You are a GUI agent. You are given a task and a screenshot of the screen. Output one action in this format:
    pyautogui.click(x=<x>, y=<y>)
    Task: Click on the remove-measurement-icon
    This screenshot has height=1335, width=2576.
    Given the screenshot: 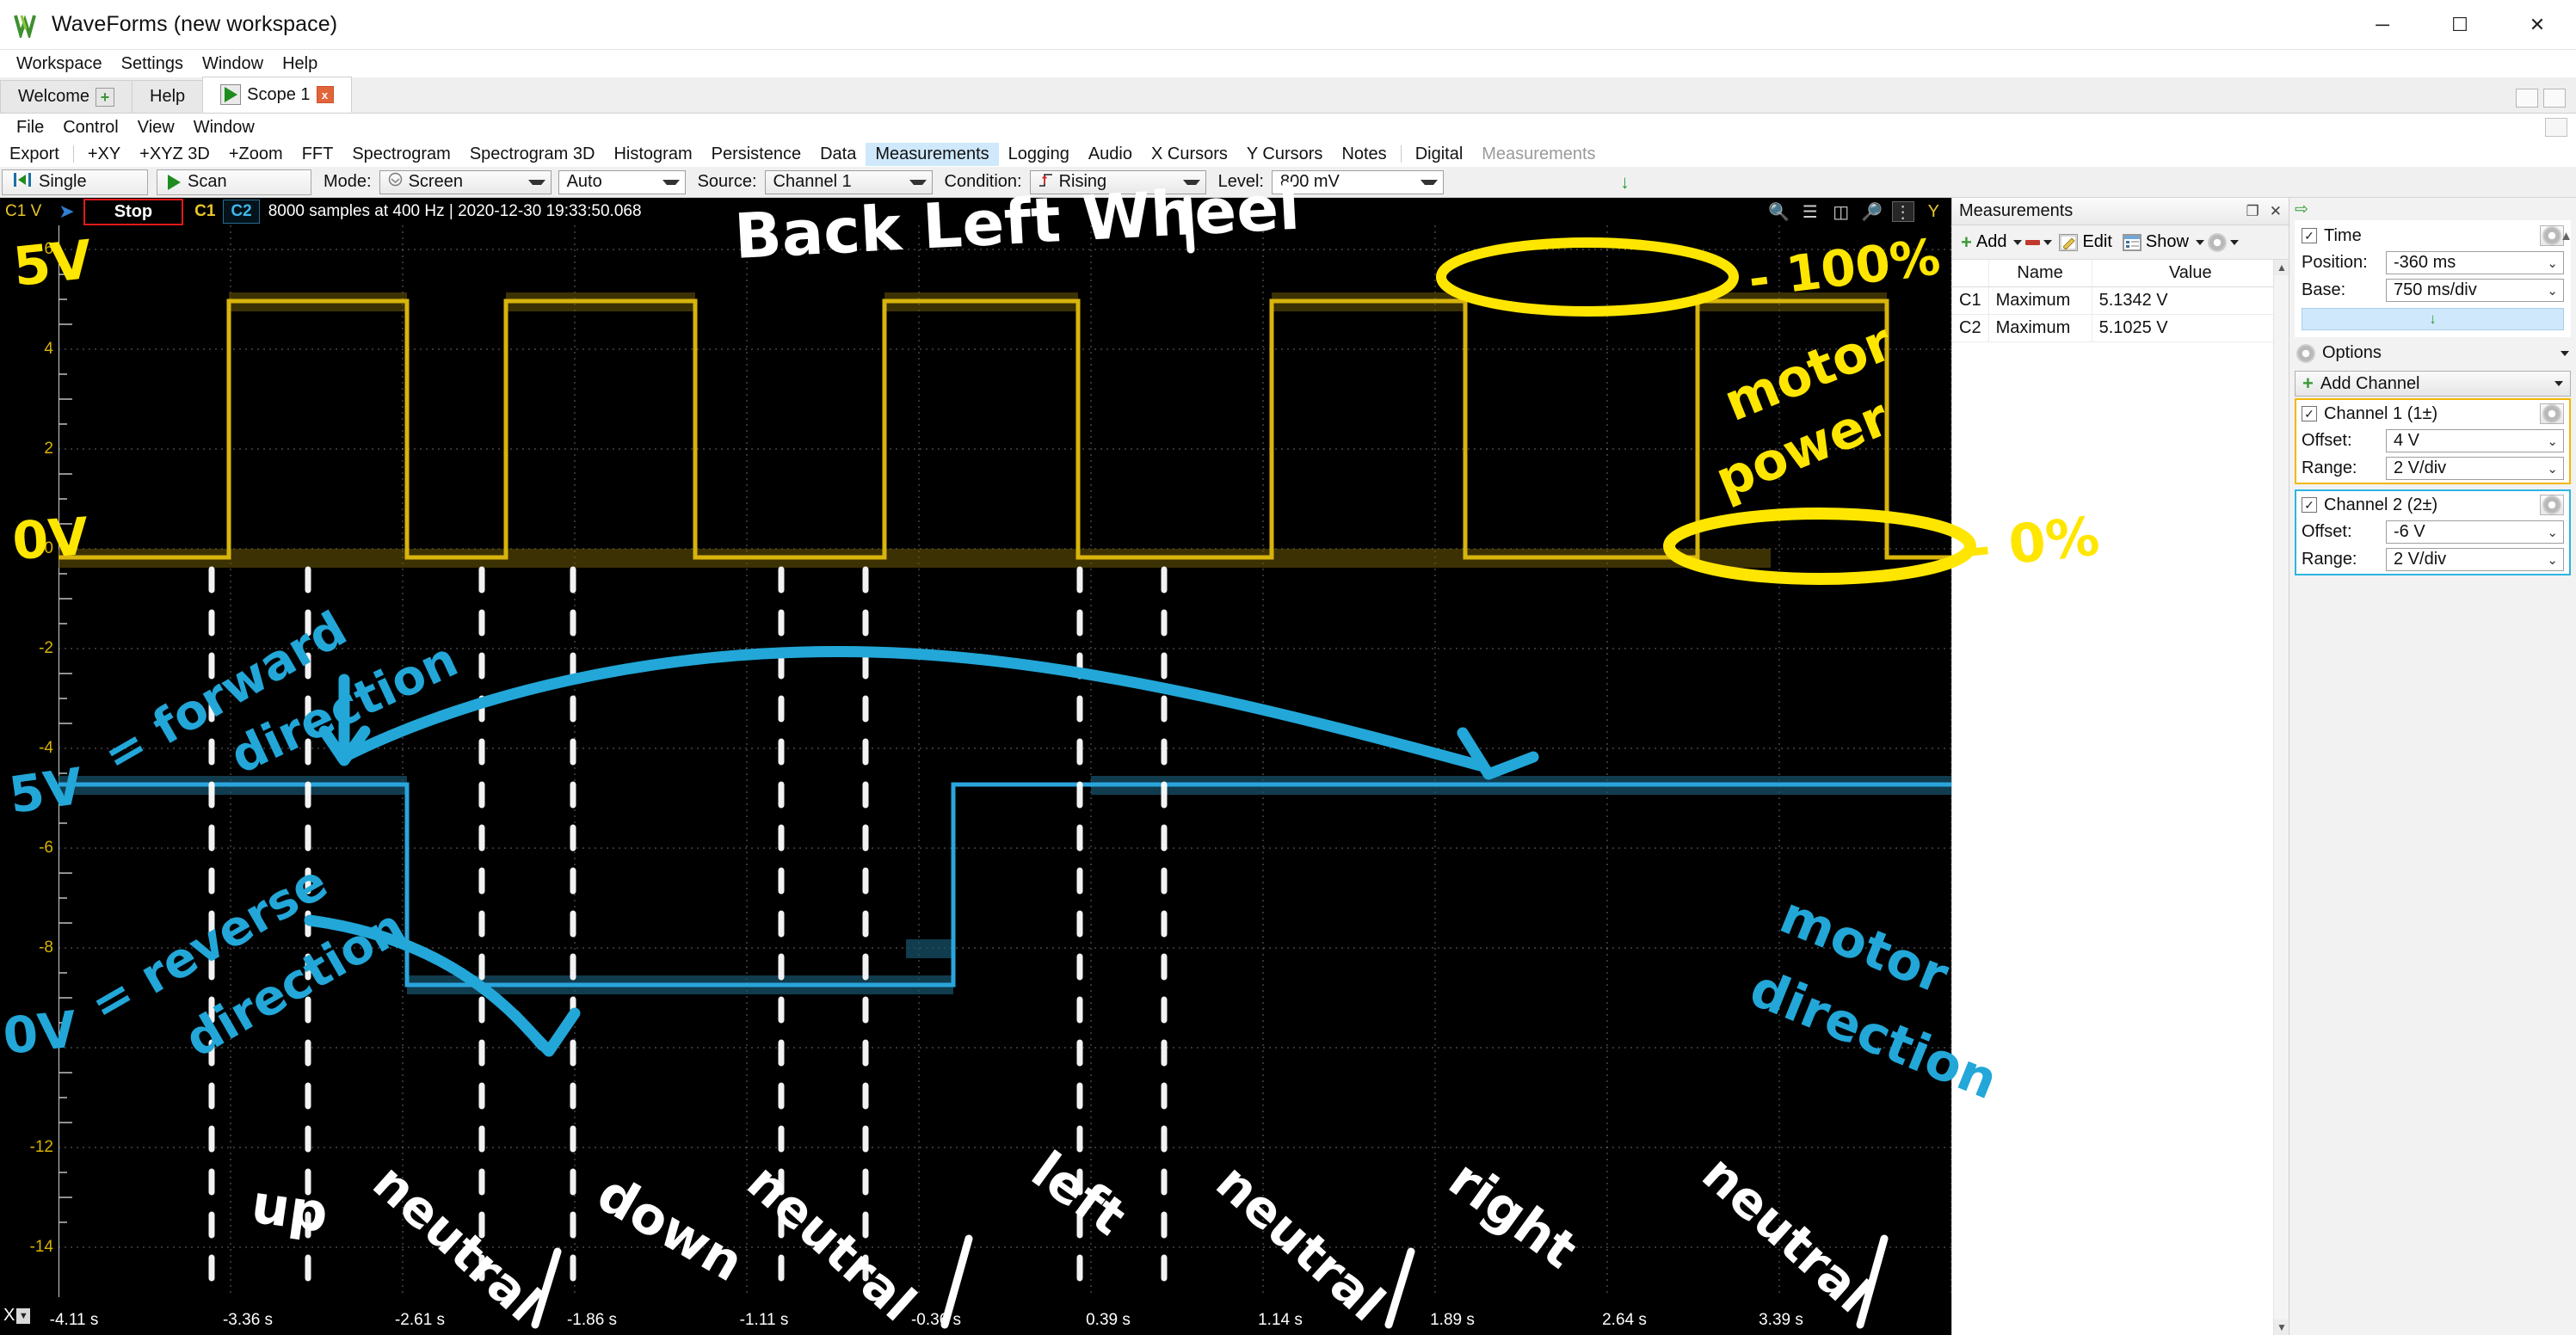 What is the action you would take?
    pyautogui.click(x=2033, y=242)
    